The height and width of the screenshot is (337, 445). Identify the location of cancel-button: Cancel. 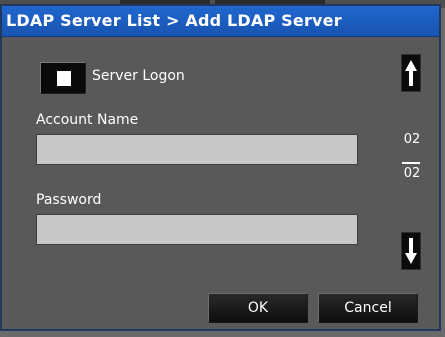
(368, 308).